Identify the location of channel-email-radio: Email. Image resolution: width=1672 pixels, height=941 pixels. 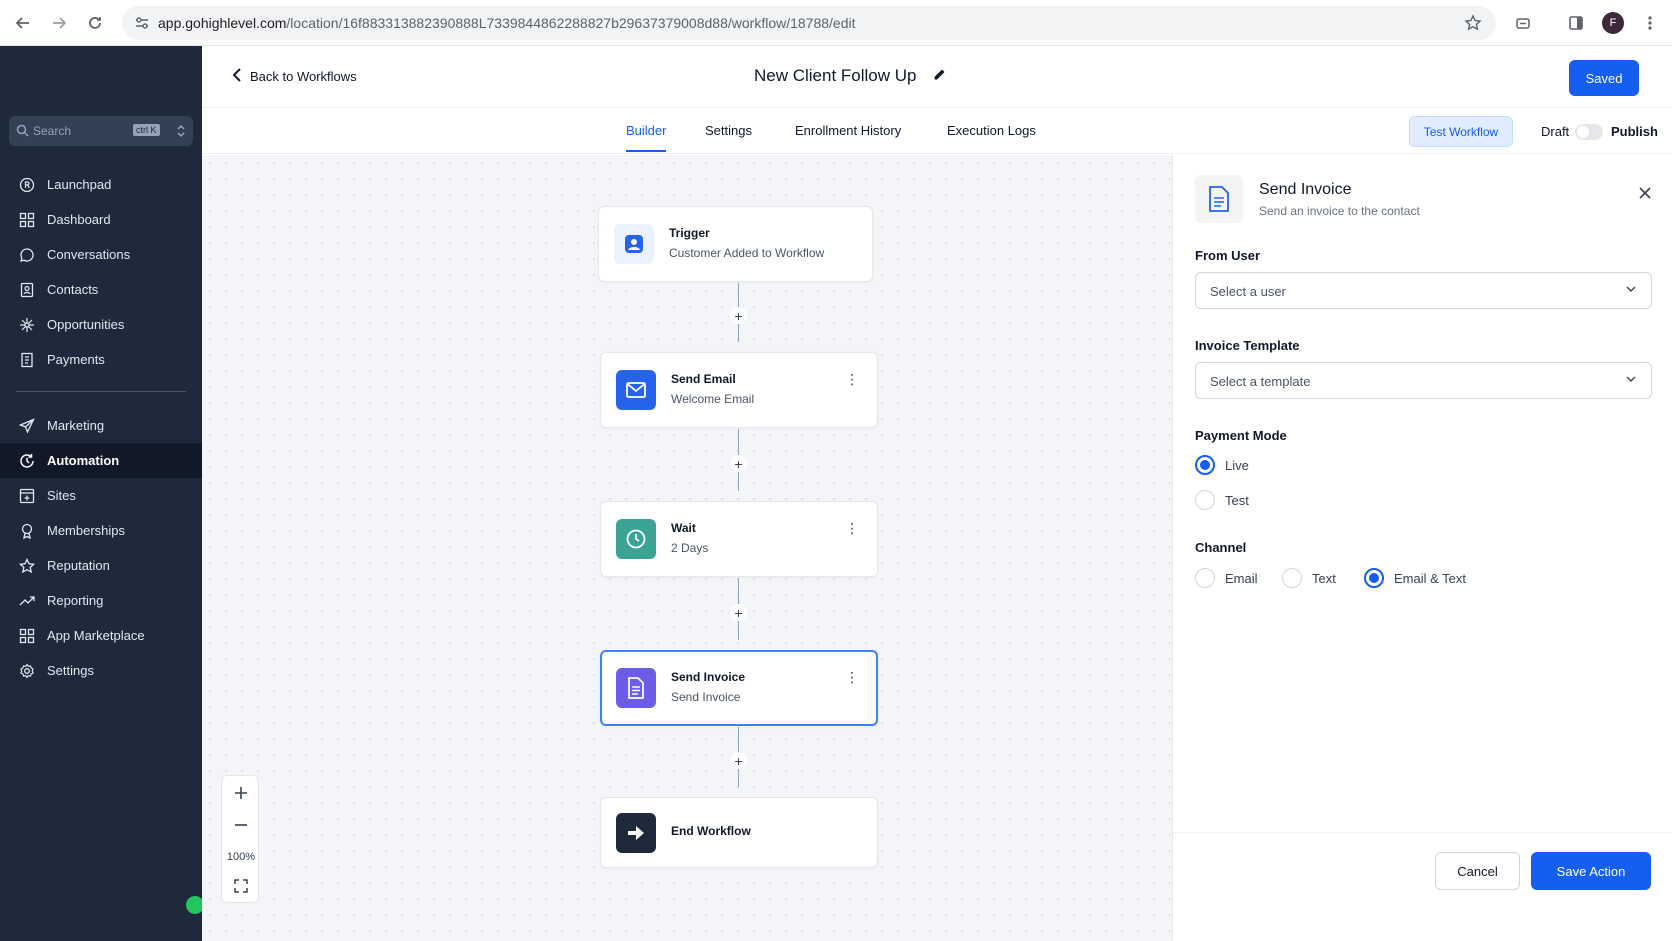
(1226, 578).